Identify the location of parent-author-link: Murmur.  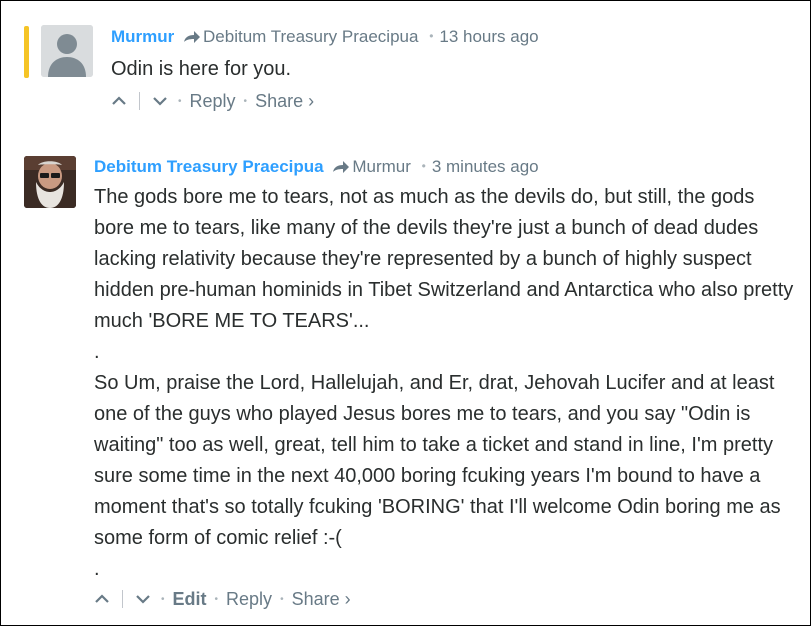
(381, 166).